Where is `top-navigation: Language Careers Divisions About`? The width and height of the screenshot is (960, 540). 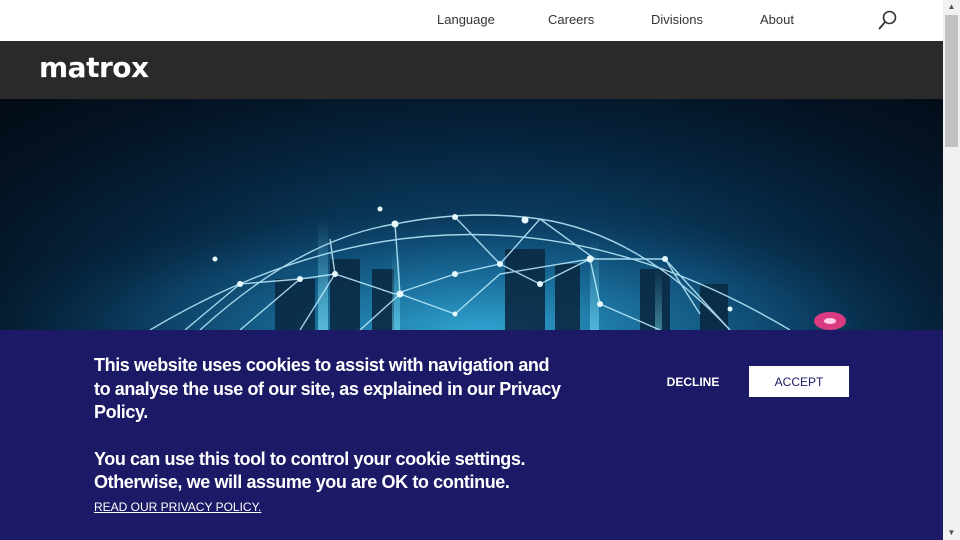 top-navigation: Language Careers Divisions About is located at coordinates (471, 20).